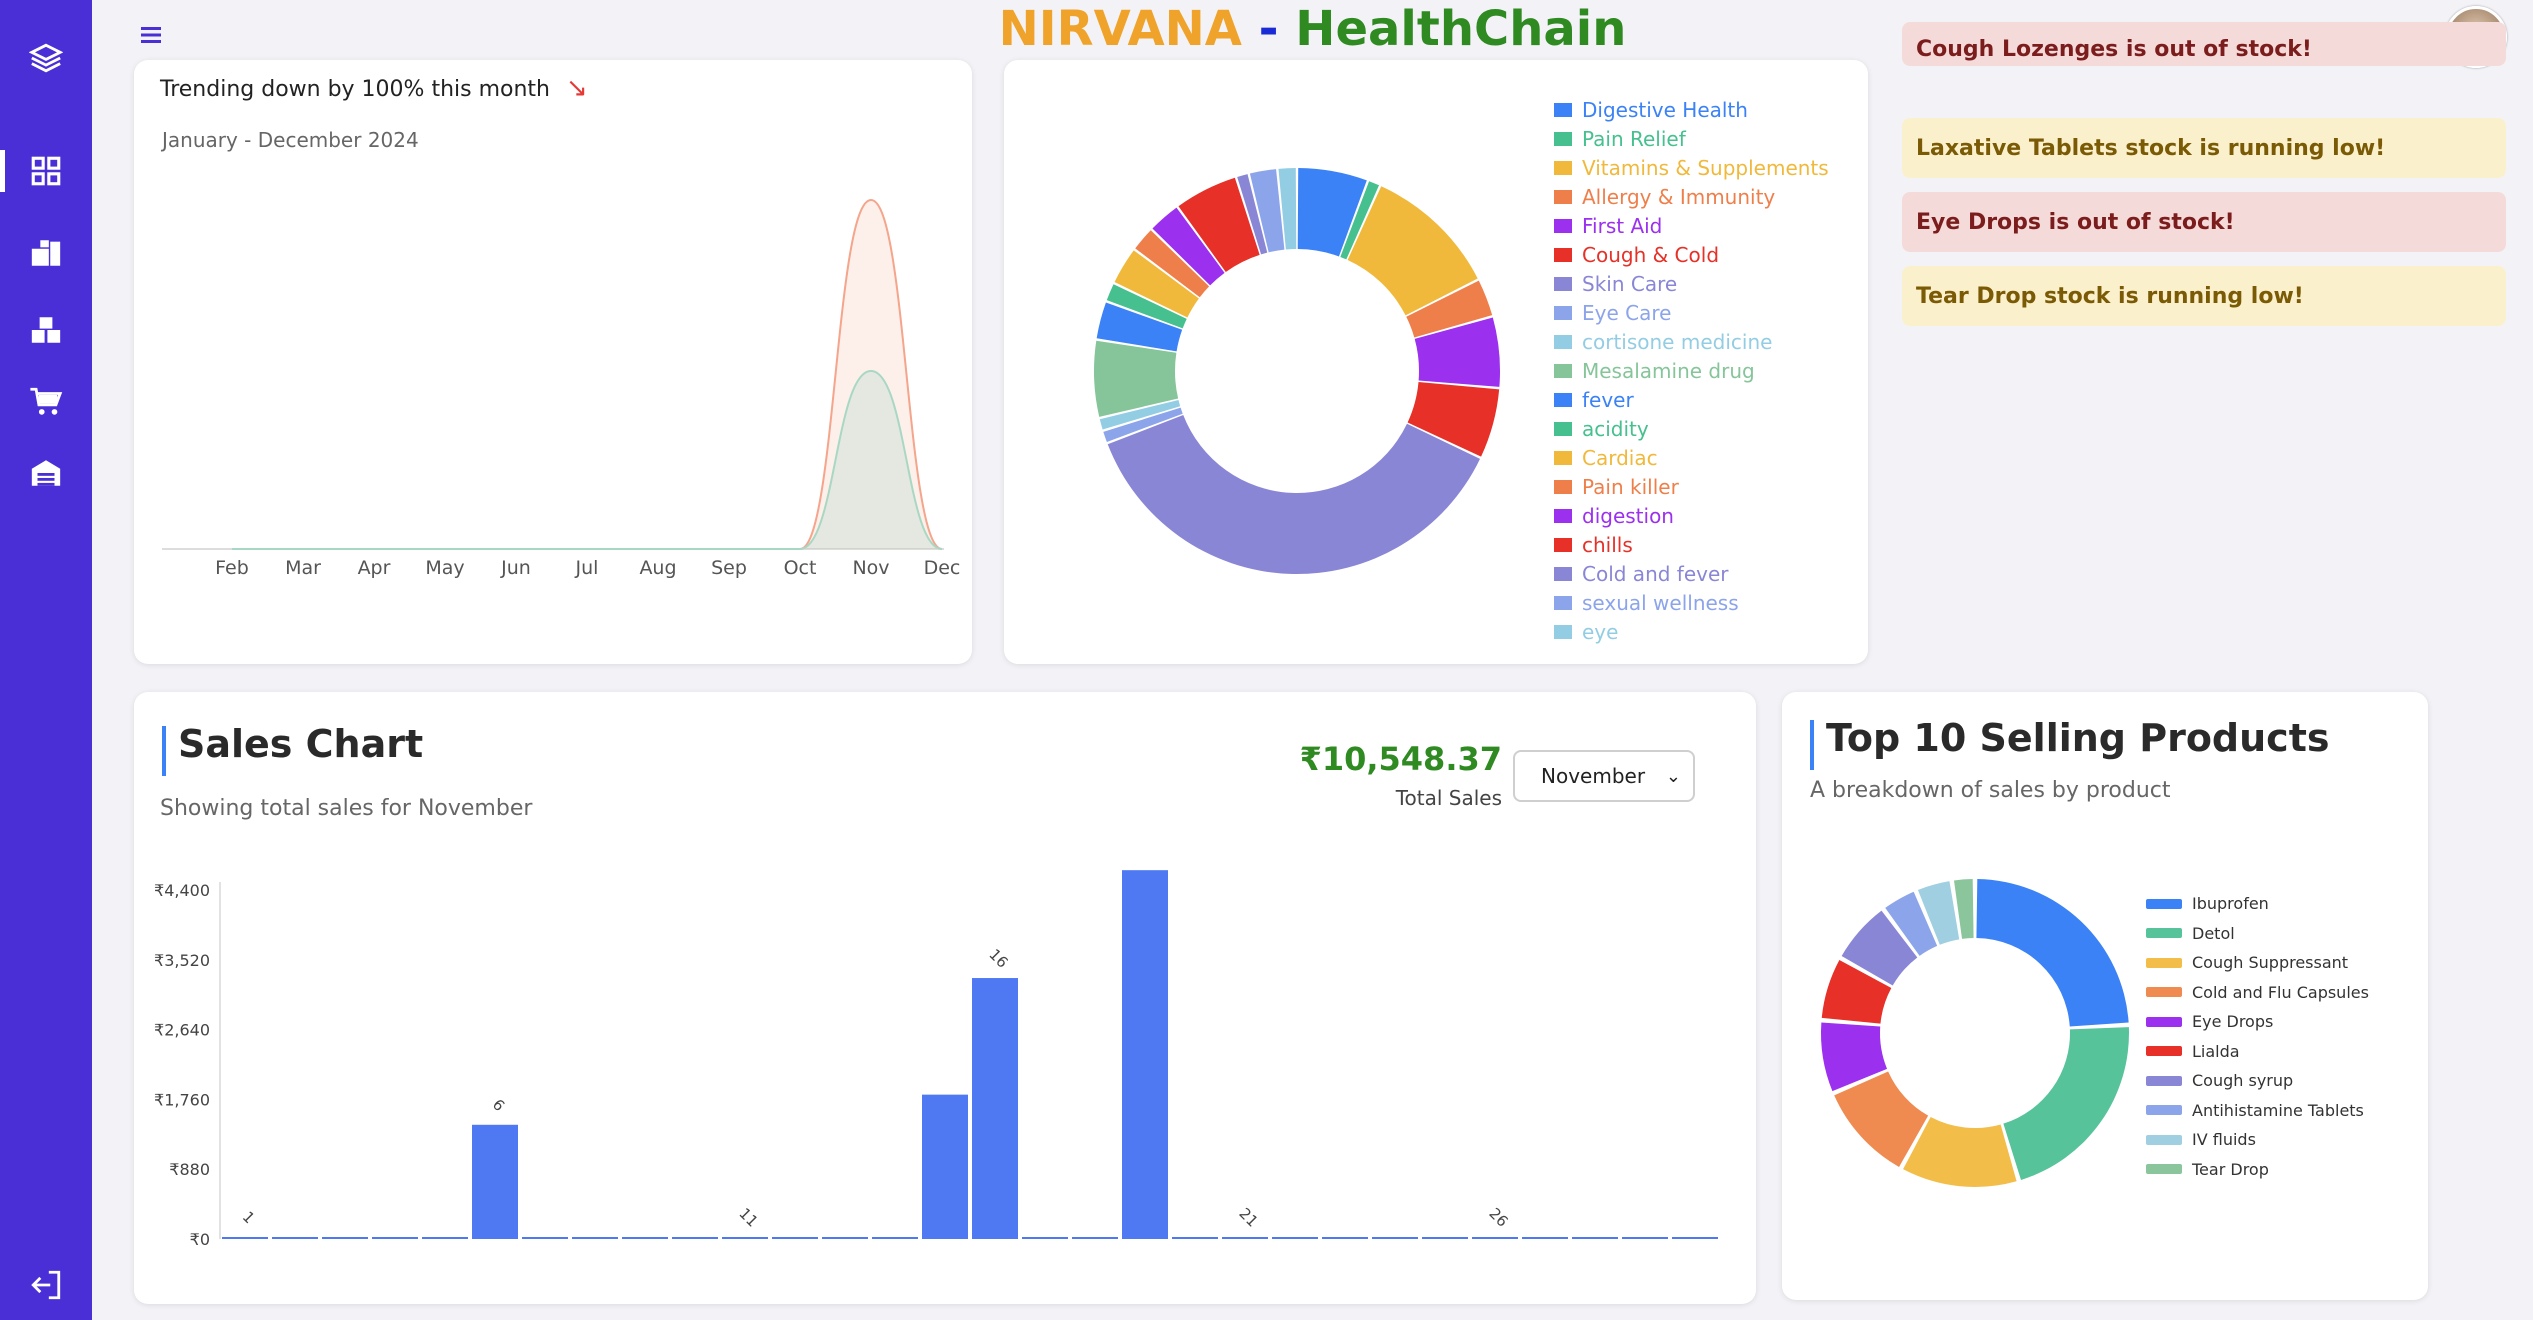  What do you see at coordinates (1604, 776) in the screenshot?
I see `month-select: November ⌄` at bounding box center [1604, 776].